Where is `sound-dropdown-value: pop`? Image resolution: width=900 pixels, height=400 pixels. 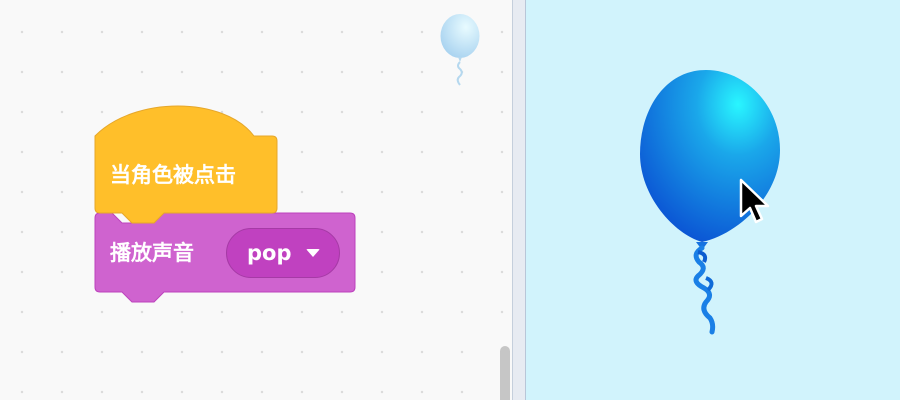
sound-dropdown-value: pop is located at coordinates (269, 252).